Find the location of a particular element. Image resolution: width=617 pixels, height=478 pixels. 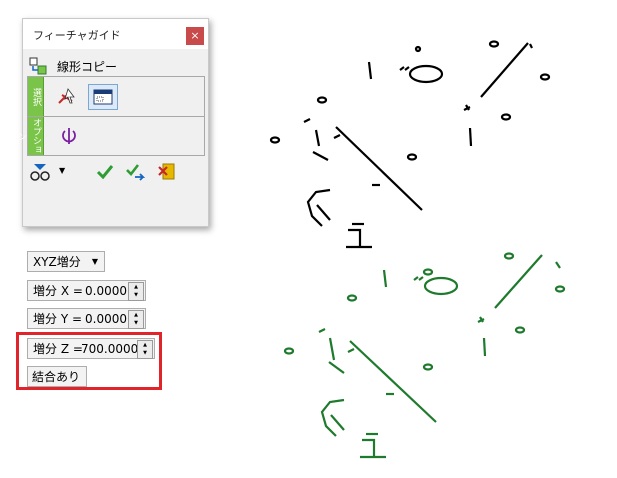

mode-dropdown: XYZ増分 ▼ is located at coordinates (66, 261).